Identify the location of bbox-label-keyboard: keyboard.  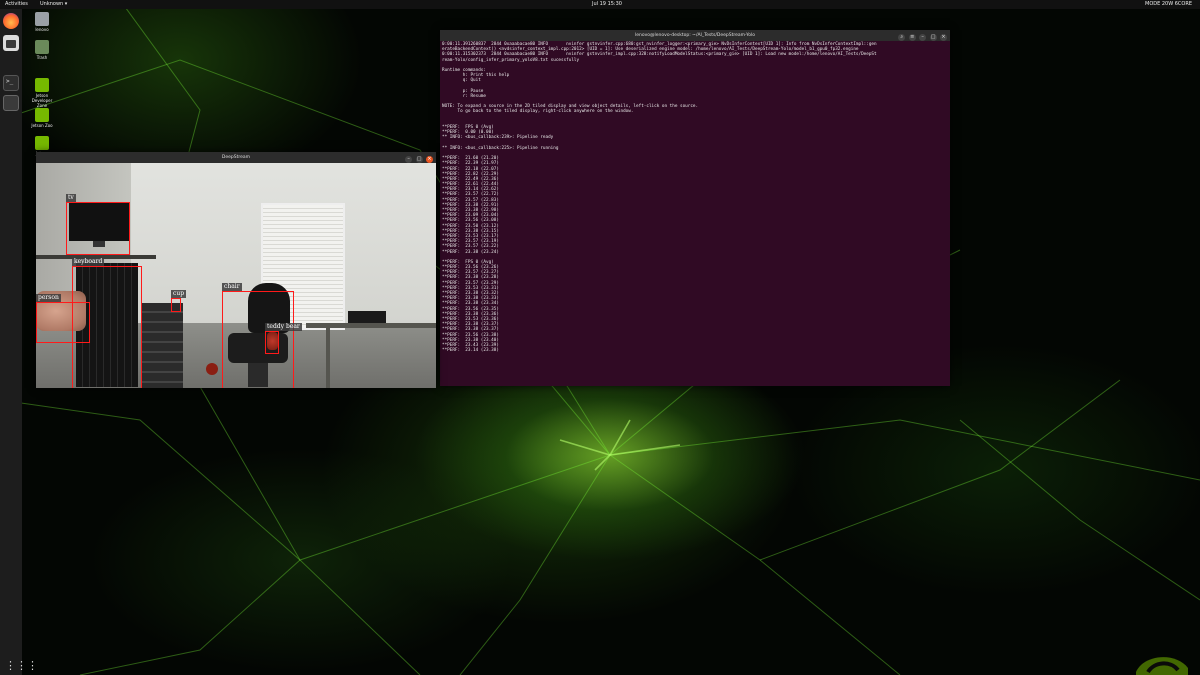
(88, 262).